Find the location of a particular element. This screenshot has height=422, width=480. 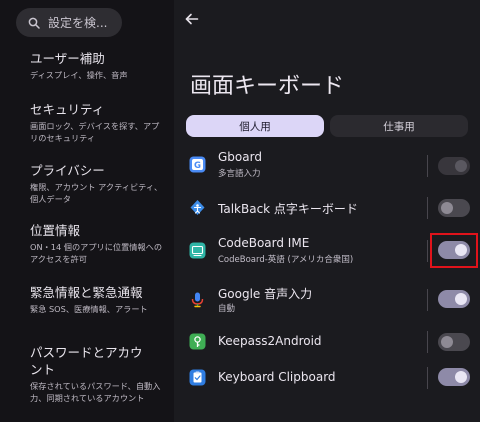

keyboard-subtitle: CodeBoard-英語 (アメリカ合衆国) is located at coordinates (286, 260).